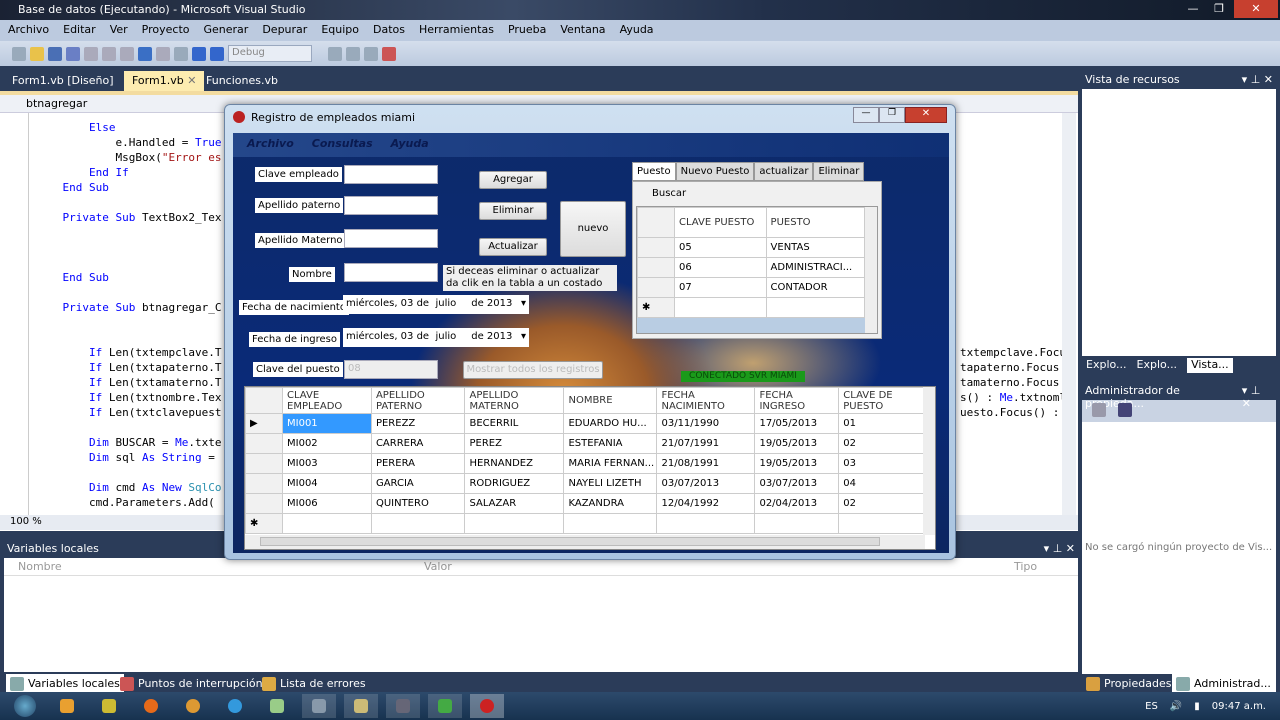 The image size is (1280, 720). Describe the element at coordinates (91, 53) in the screenshot. I see `cut-icon` at that location.